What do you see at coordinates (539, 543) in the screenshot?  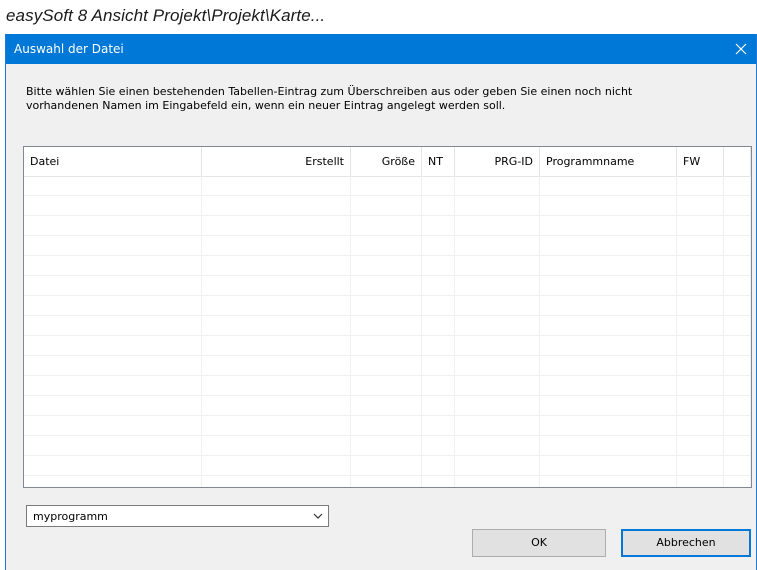 I see `ok-button: OK` at bounding box center [539, 543].